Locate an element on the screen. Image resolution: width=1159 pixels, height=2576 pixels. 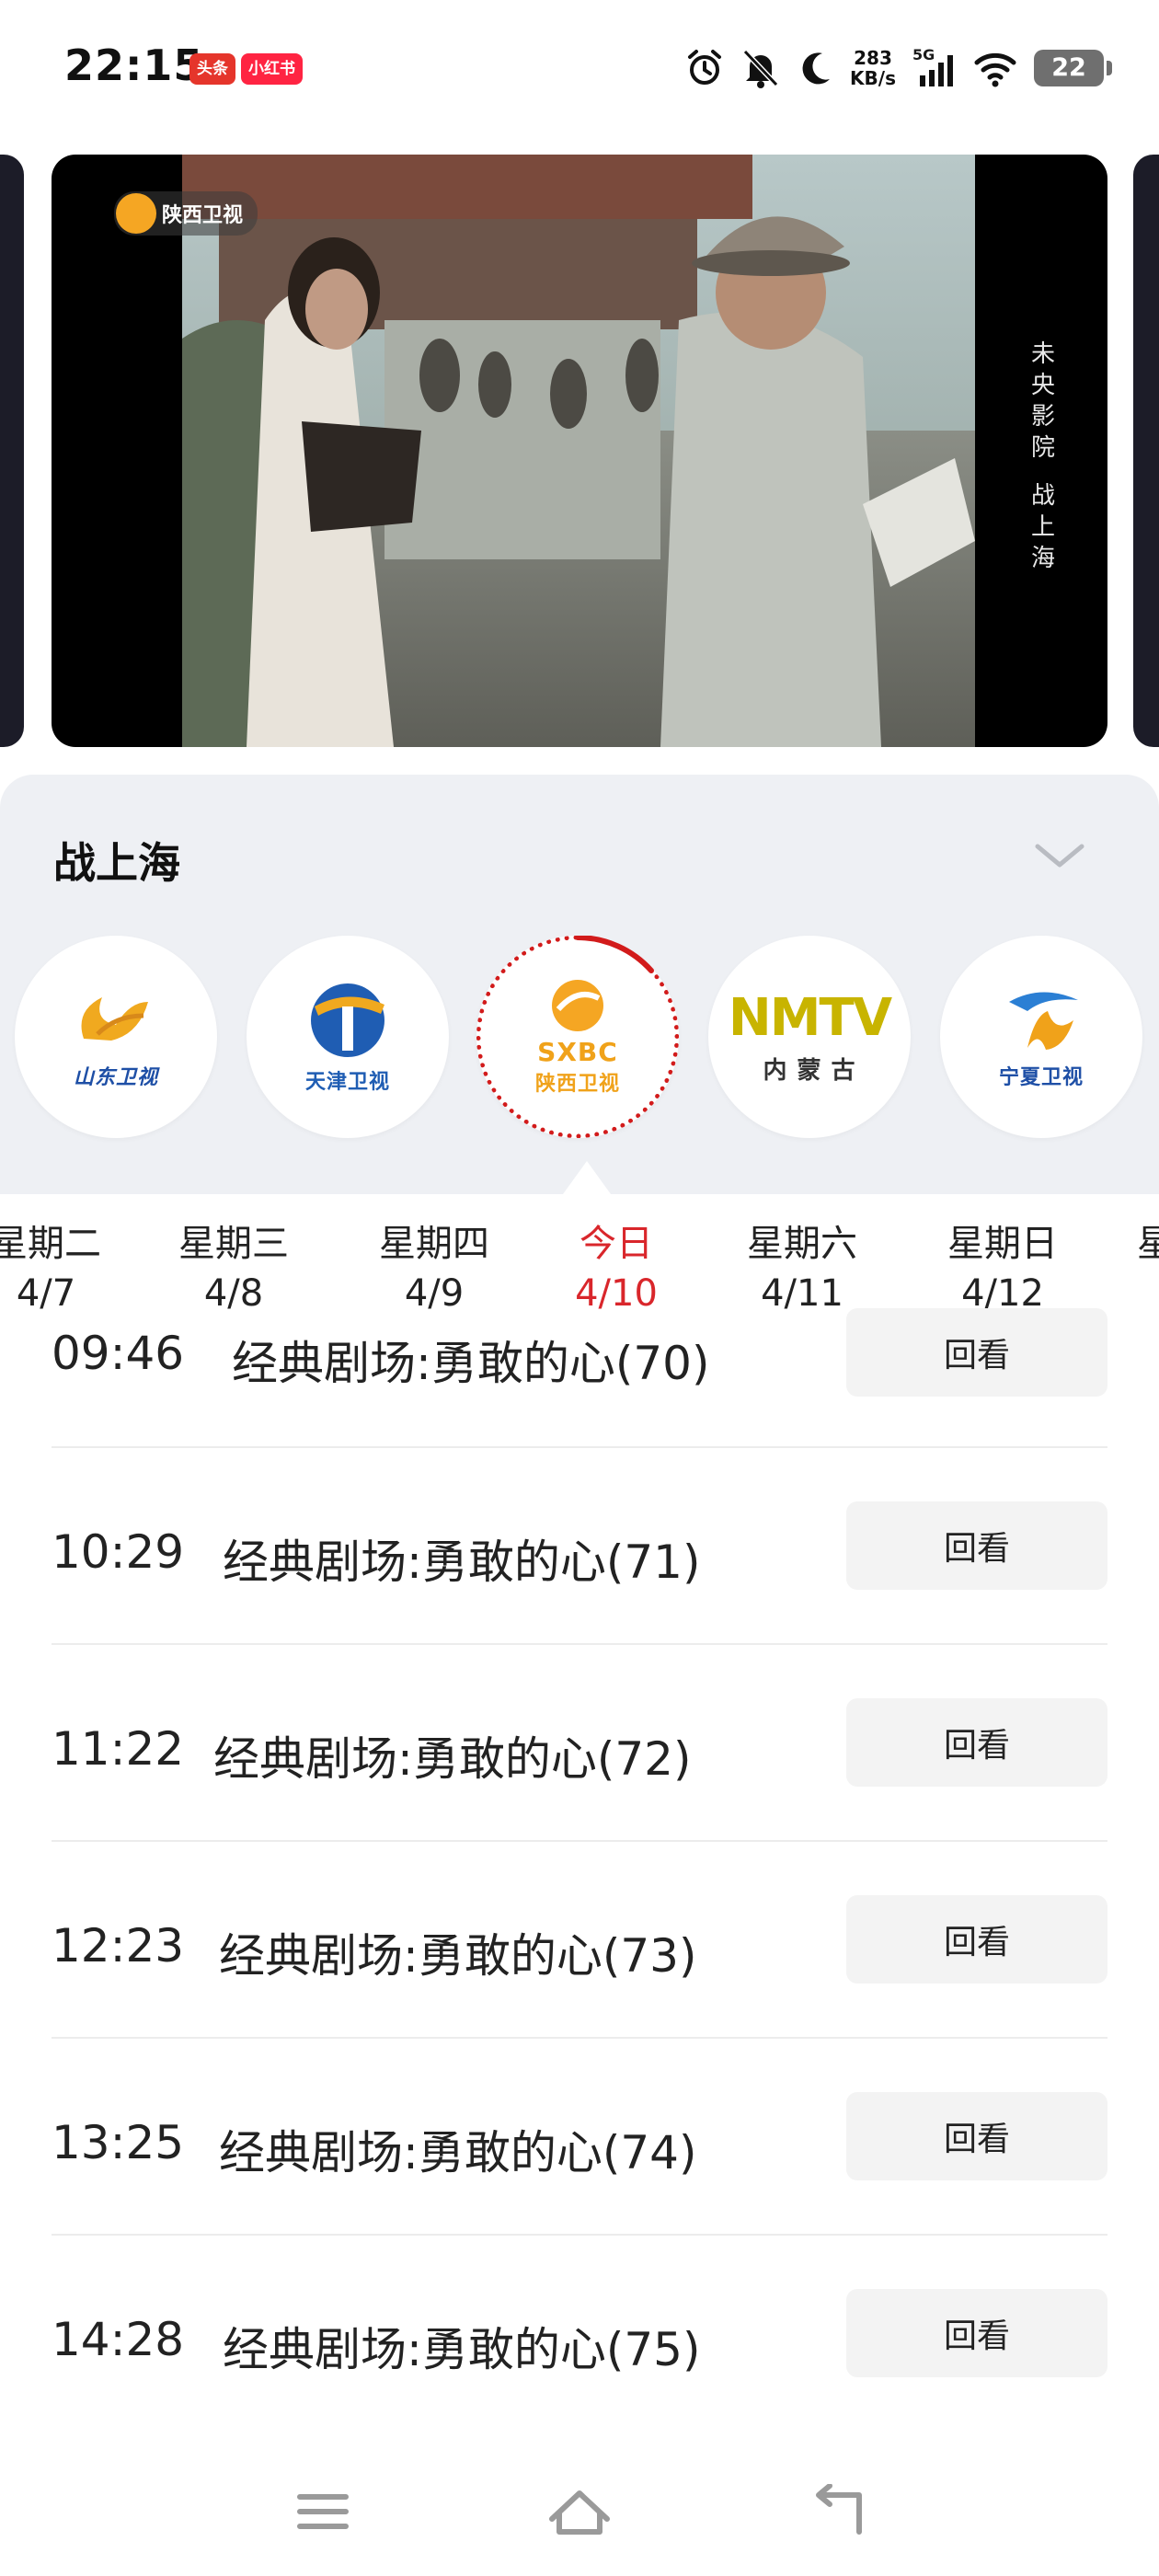
bell-off-icon is located at coordinates (760, 68).